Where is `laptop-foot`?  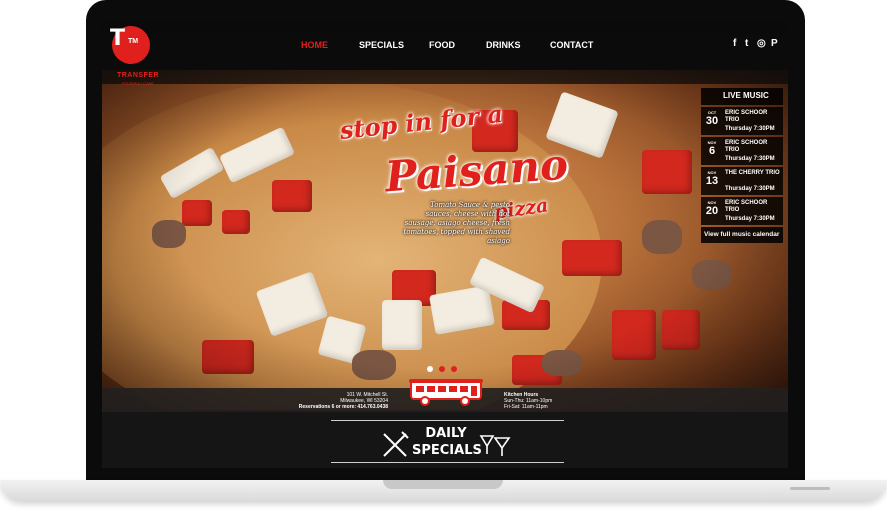 laptop-foot is located at coordinates (810, 488).